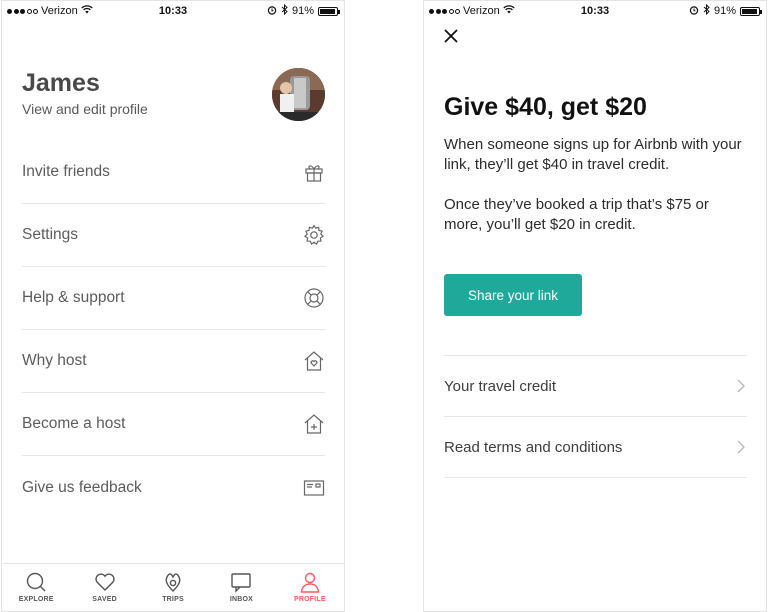 The image size is (768, 612). I want to click on link-label: Your travel credit, so click(500, 386).